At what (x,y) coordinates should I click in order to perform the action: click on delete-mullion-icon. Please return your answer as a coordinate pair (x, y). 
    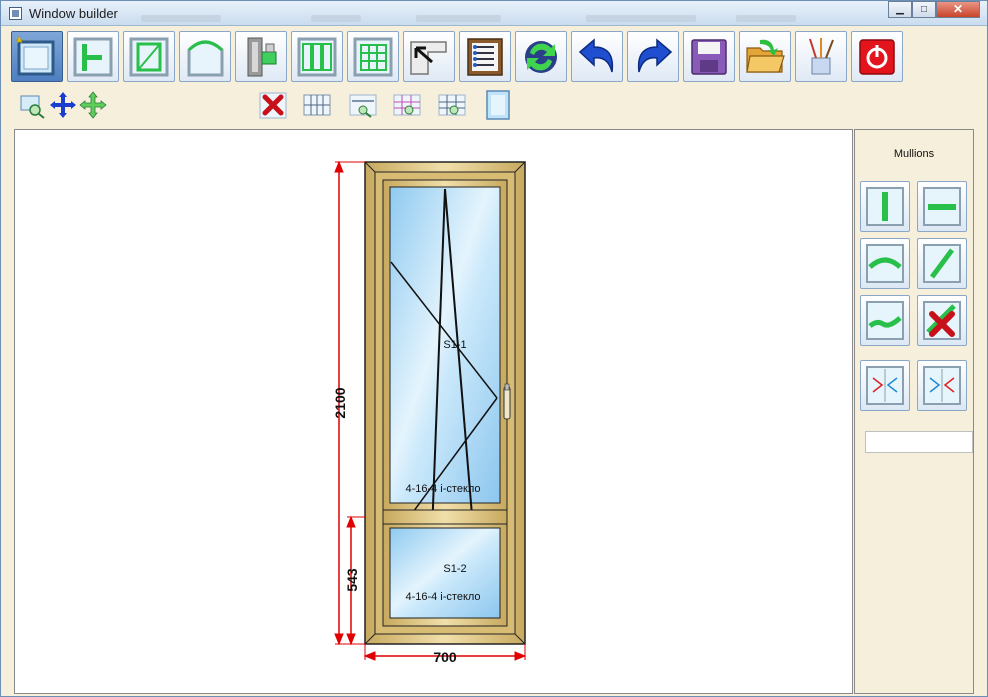
    Looking at the image, I should click on (942, 320).